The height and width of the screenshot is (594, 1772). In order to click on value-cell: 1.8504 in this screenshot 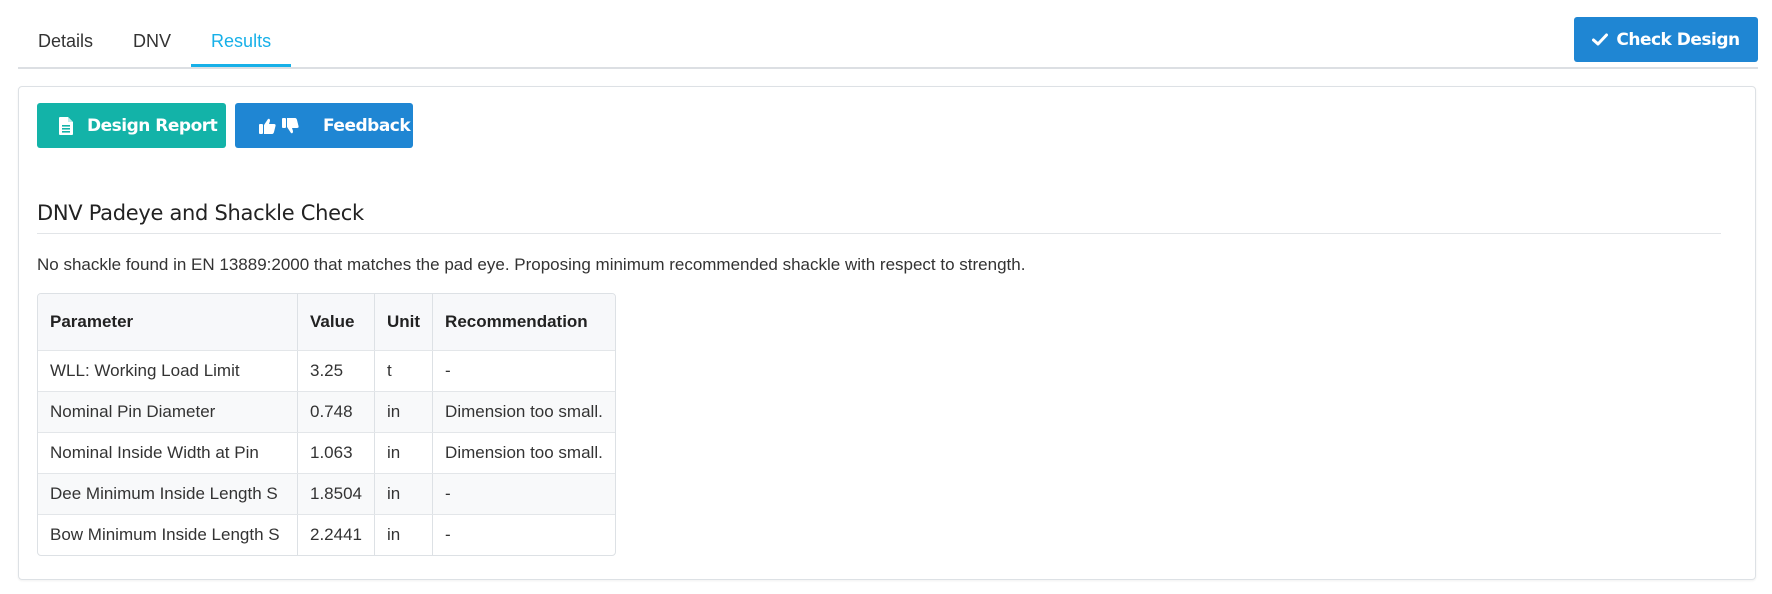, I will do `click(336, 494)`.